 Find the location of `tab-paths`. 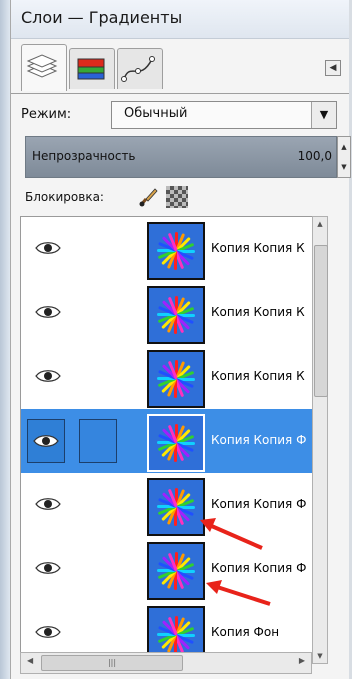

tab-paths is located at coordinates (140, 68).